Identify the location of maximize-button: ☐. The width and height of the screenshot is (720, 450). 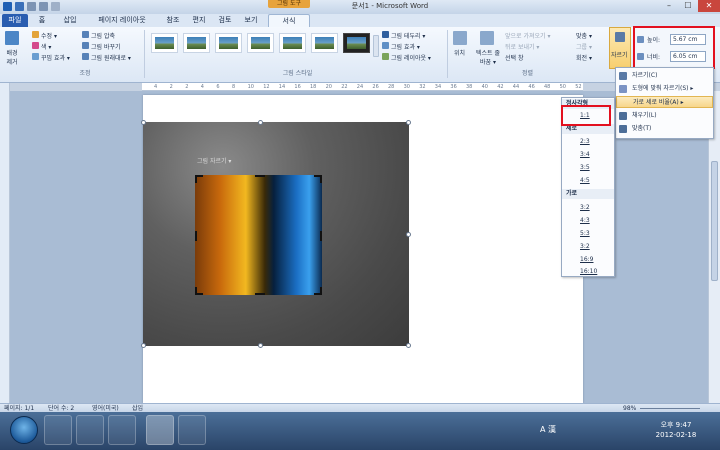
(688, 6).